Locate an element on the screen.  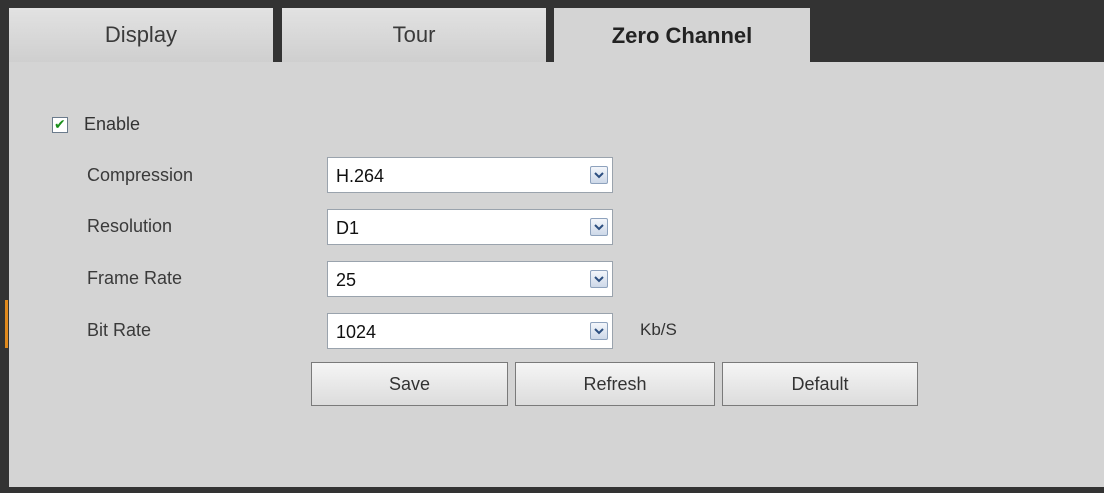
tab-zero-channel: Zero Channel is located at coordinates (682, 36).